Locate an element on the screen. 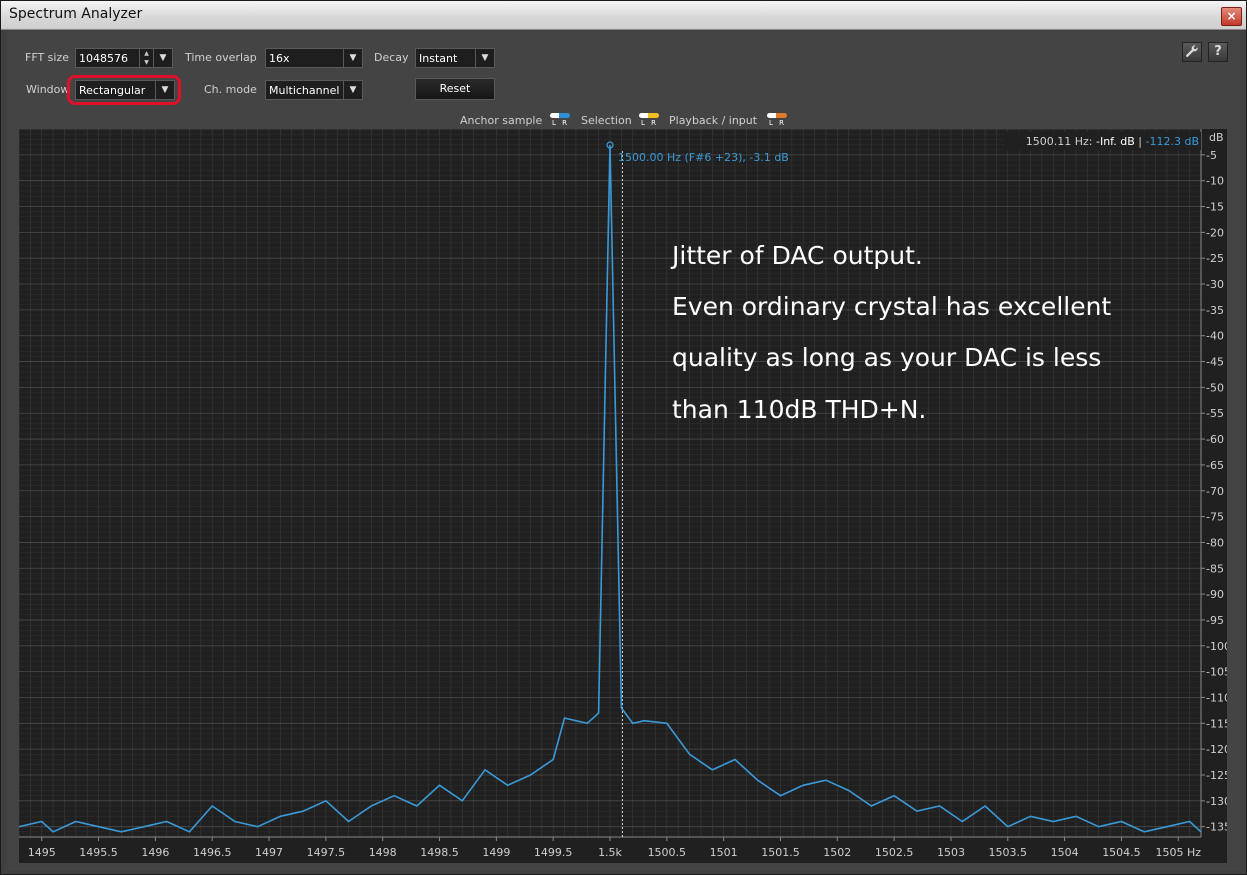 This screenshot has height=875, width=1247. x-tick-label: 1501 is located at coordinates (724, 852).